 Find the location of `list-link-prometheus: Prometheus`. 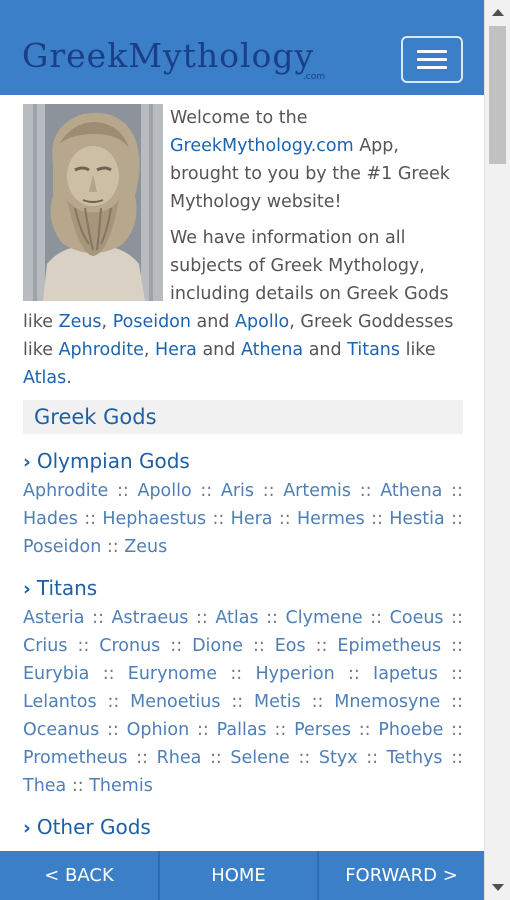

list-link-prometheus: Prometheus is located at coordinates (75, 758).